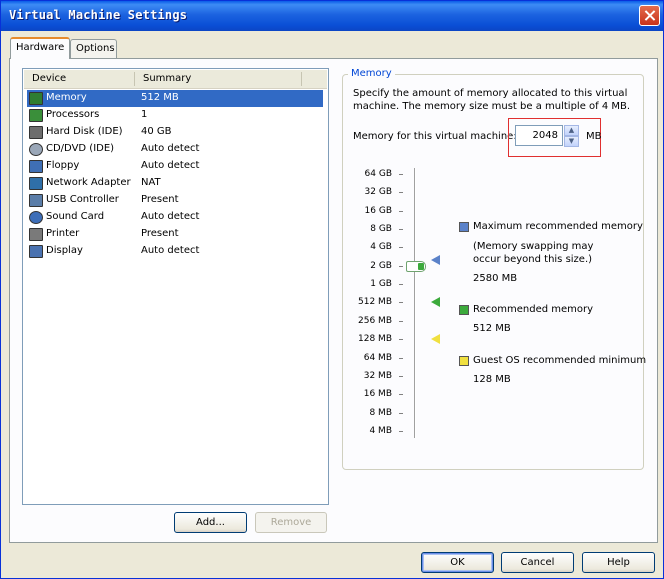 The image size is (664, 579). What do you see at coordinates (492, 328) in the screenshot?
I see `recommended-value: 512 MB` at bounding box center [492, 328].